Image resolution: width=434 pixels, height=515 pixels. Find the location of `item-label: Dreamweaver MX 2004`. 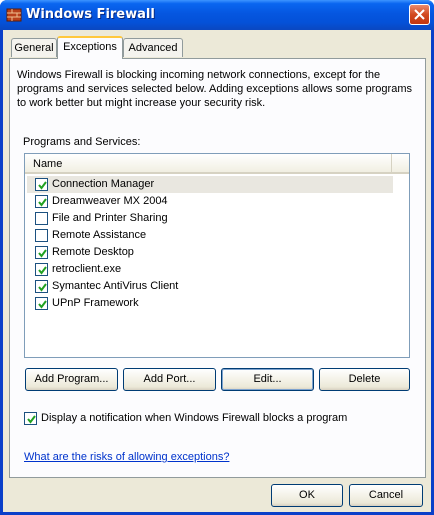

item-label: Dreamweaver MX 2004 is located at coordinates (110, 201).